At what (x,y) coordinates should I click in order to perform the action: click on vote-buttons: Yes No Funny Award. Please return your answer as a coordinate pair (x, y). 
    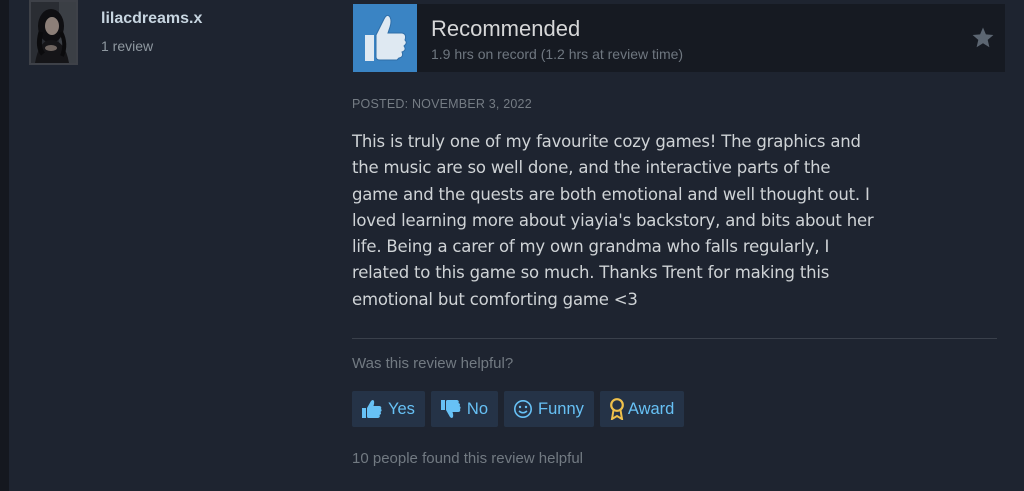
    Looking at the image, I should click on (518, 409).